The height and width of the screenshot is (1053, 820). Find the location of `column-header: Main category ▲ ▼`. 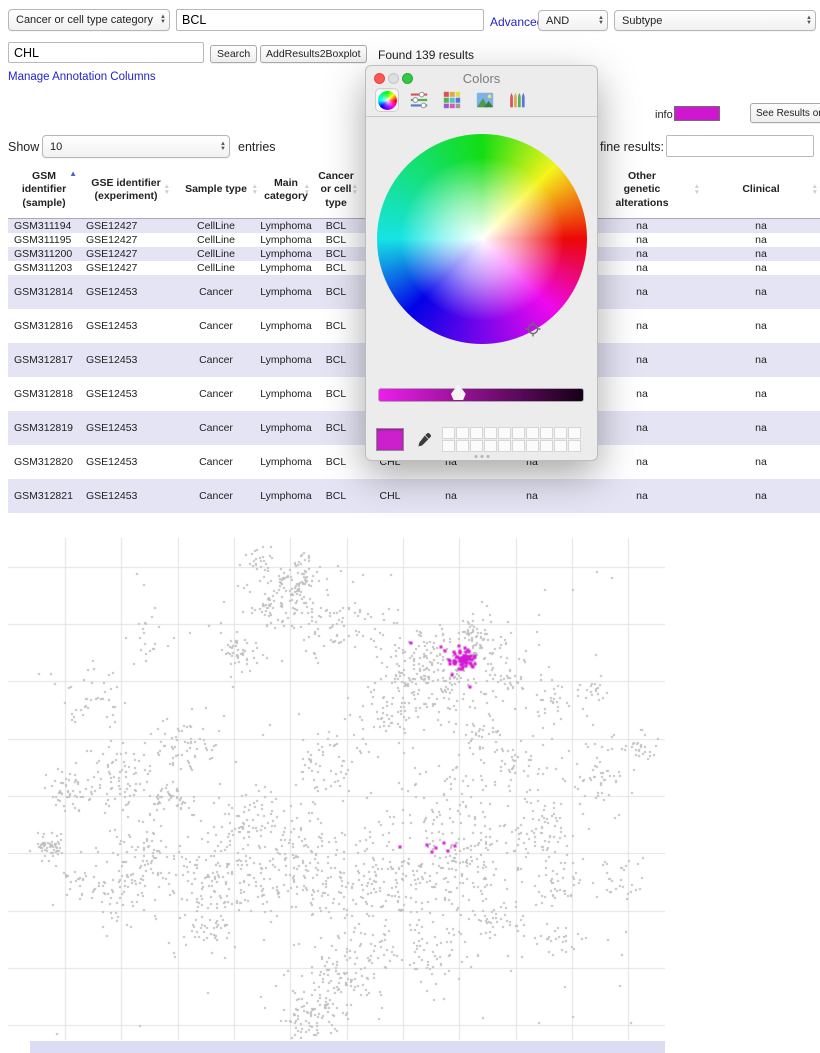

column-header: Main category ▲ ▼ is located at coordinates (286, 190).